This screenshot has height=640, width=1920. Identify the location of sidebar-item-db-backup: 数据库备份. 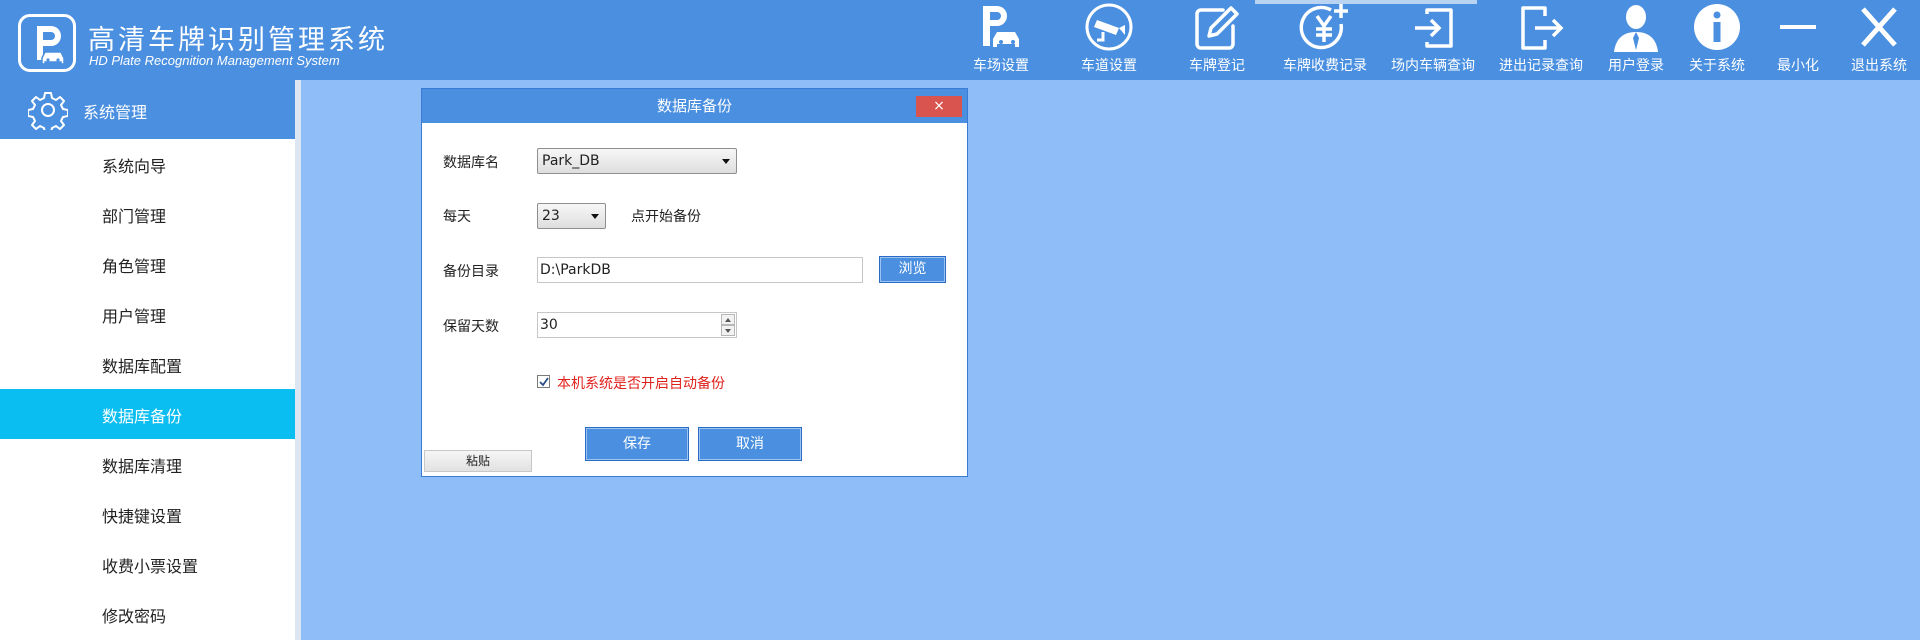
(147, 414).